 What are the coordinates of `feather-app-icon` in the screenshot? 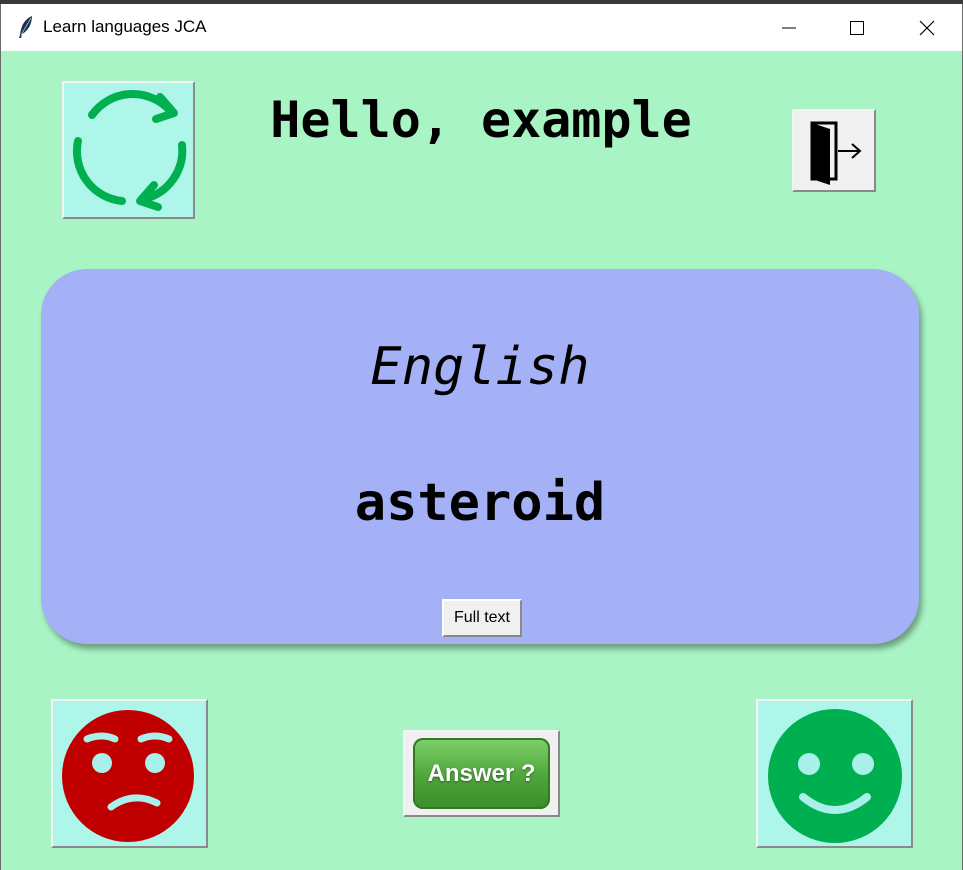 It's located at (25, 27).